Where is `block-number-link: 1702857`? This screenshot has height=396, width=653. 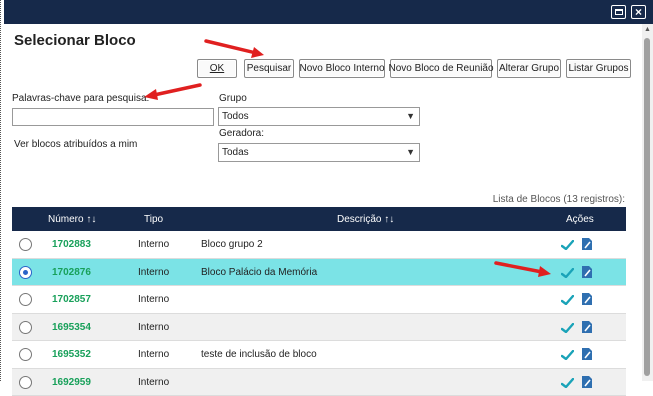 block-number-link: 1702857 is located at coordinates (71, 299).